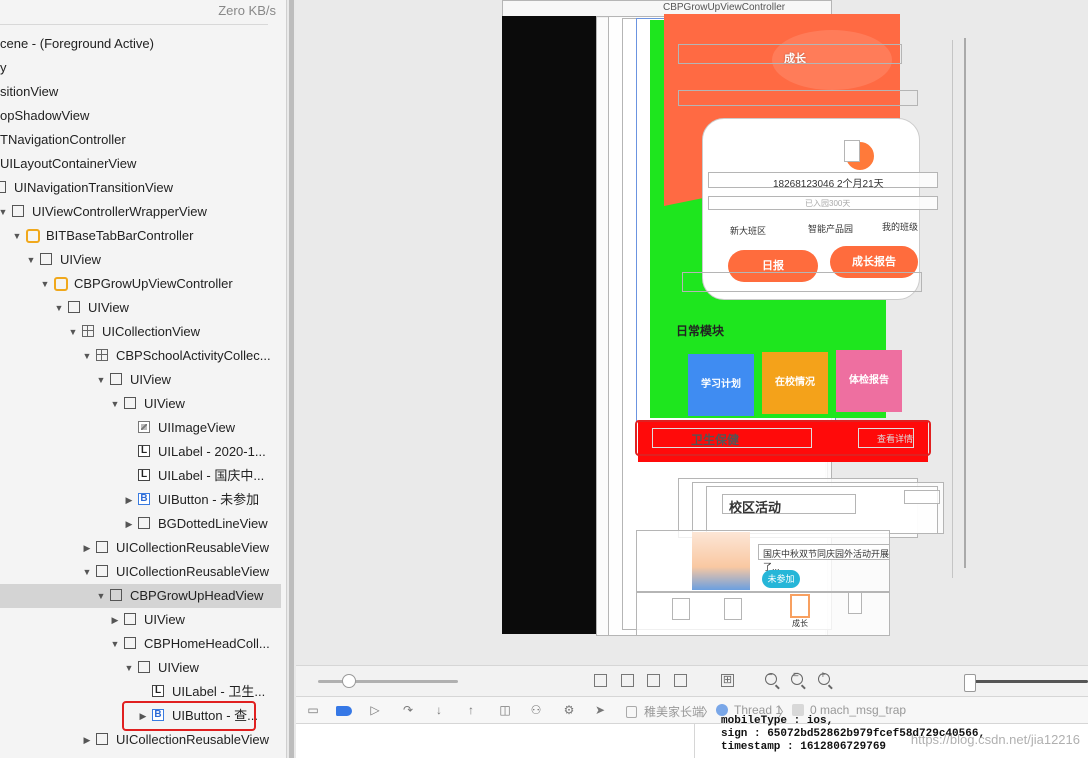 This screenshot has height=758, width=1088. I want to click on hierarchy-row-label: UIImageView, so click(197, 427).